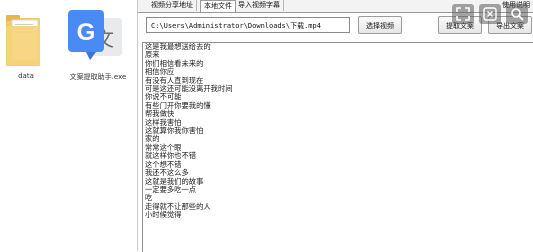 The width and height of the screenshot is (533, 252). I want to click on transcript-line: 这个想不错, so click(163, 164).